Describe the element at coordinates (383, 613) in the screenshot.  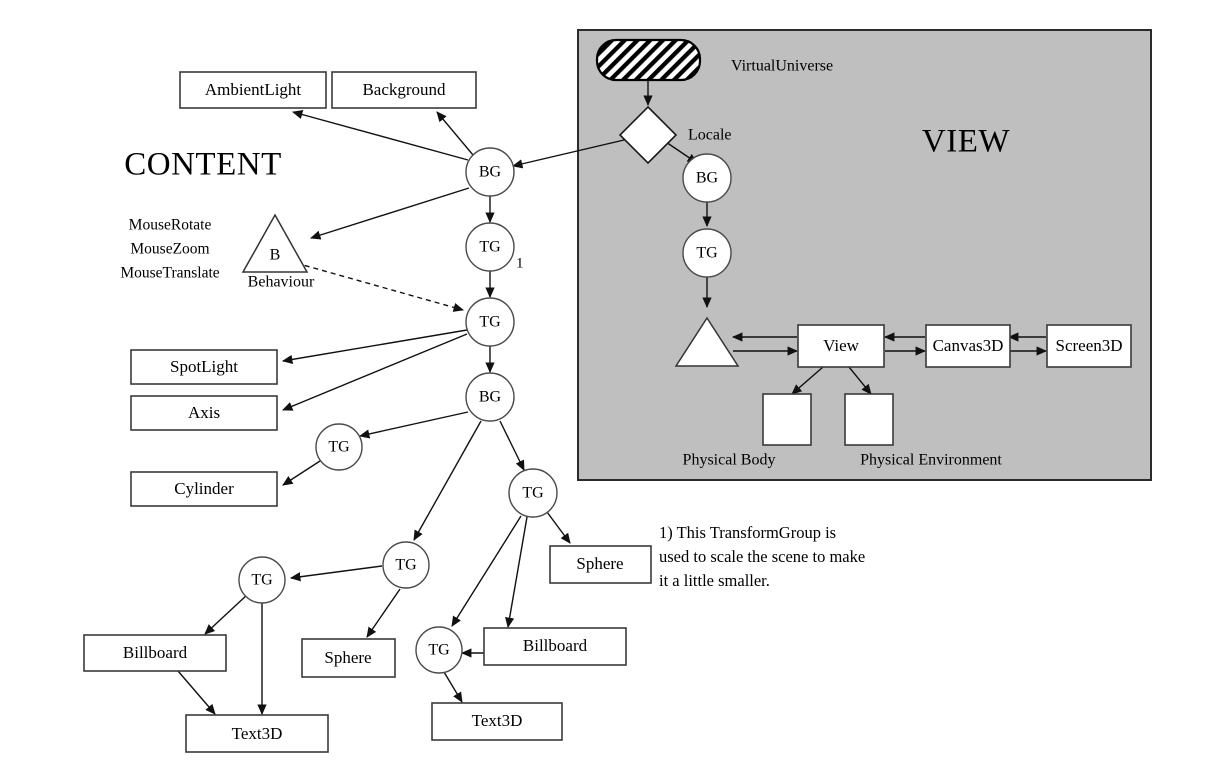
I see `edge-tg-branch-a-to-sphere-left` at that location.